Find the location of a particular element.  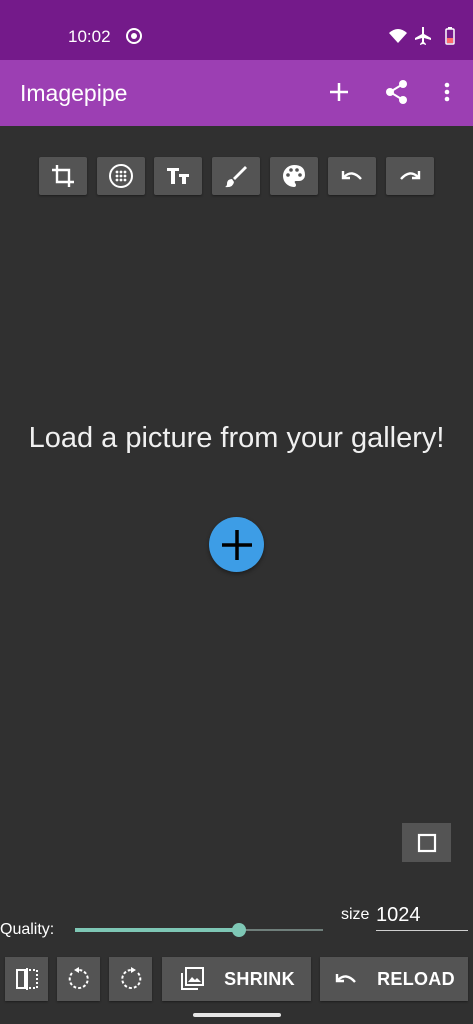

text-icon is located at coordinates (178, 176).